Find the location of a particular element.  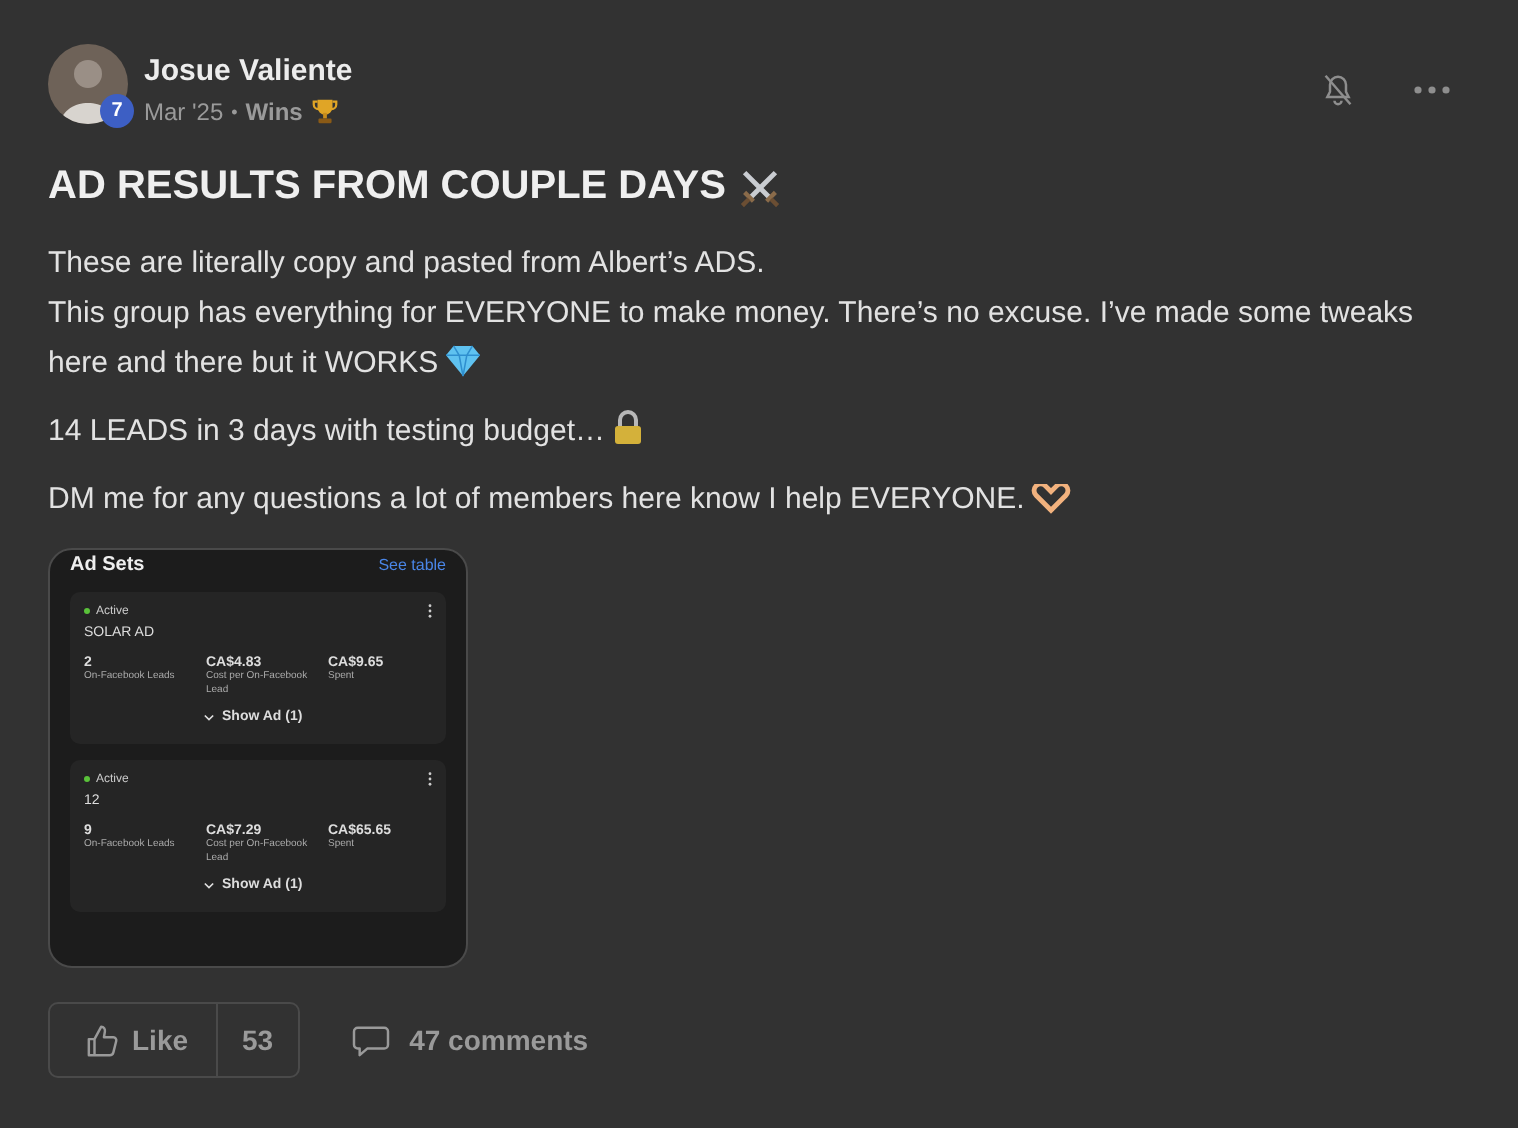

gem-icon is located at coordinates (463, 361).